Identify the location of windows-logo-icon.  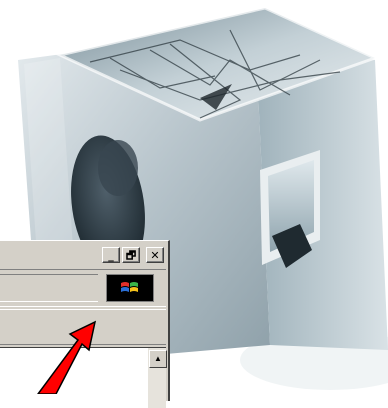
(129, 287).